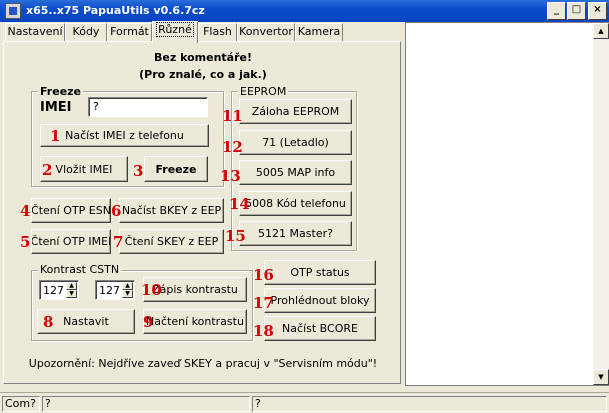  I want to click on tab-nastaveni: Nastavení, so click(35, 32).